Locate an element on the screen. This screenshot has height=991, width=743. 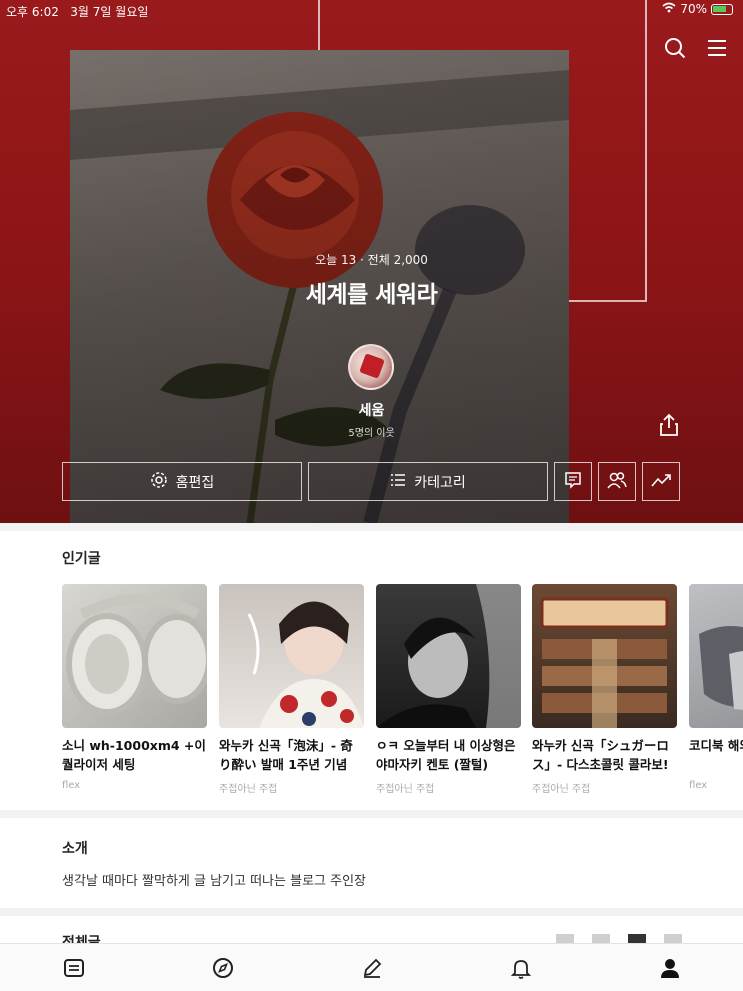
neighbor-count: 5명의 이웃 is located at coordinates (371, 431).